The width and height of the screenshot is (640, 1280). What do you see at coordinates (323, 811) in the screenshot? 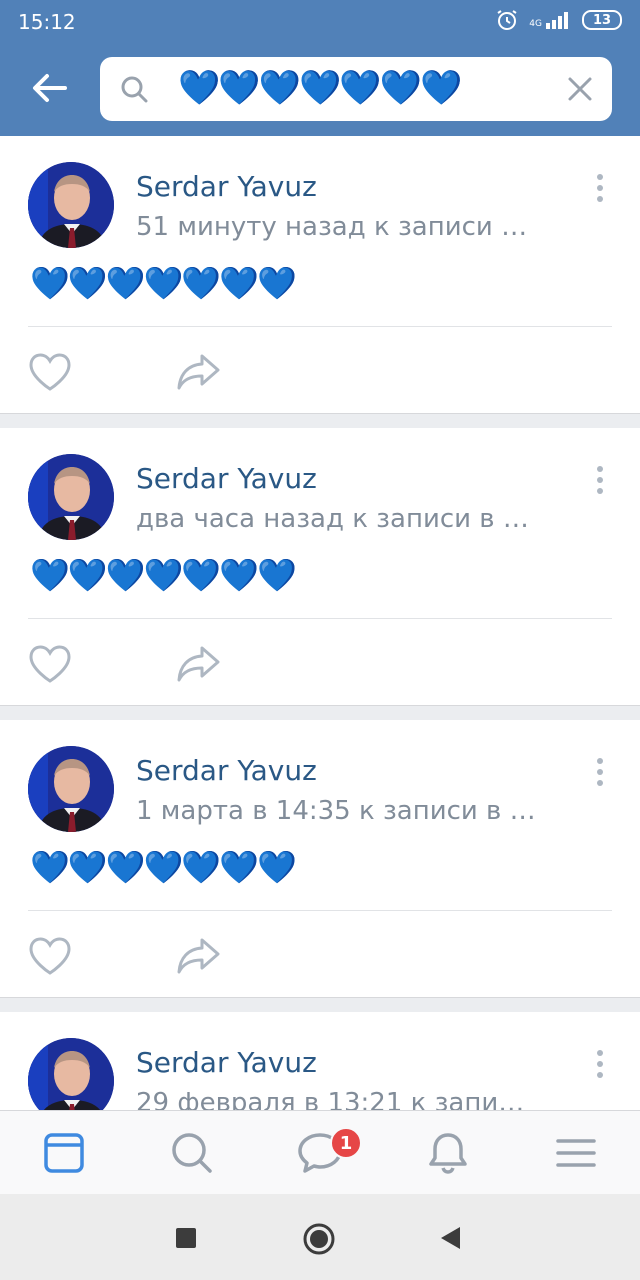
I see `comment-time: 1 марта в 14:35 к записи в` at bounding box center [323, 811].